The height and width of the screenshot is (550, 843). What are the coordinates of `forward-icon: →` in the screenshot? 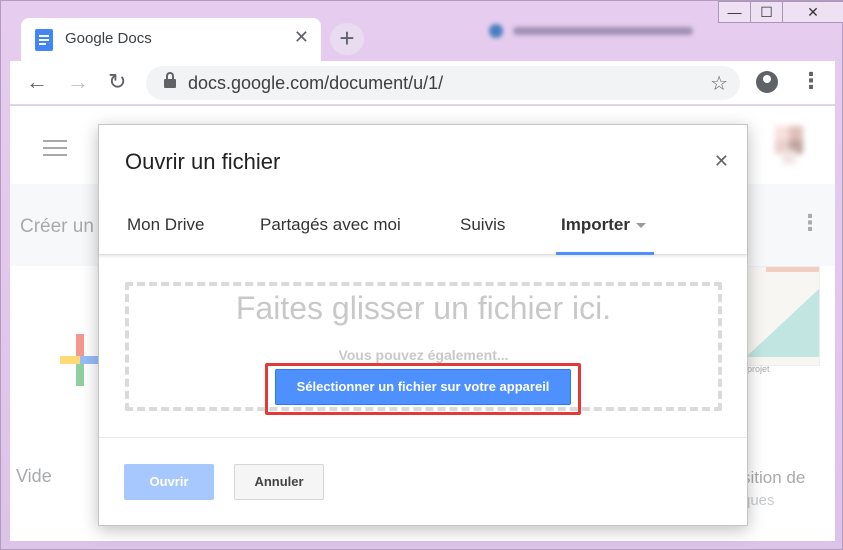 It's located at (78, 82).